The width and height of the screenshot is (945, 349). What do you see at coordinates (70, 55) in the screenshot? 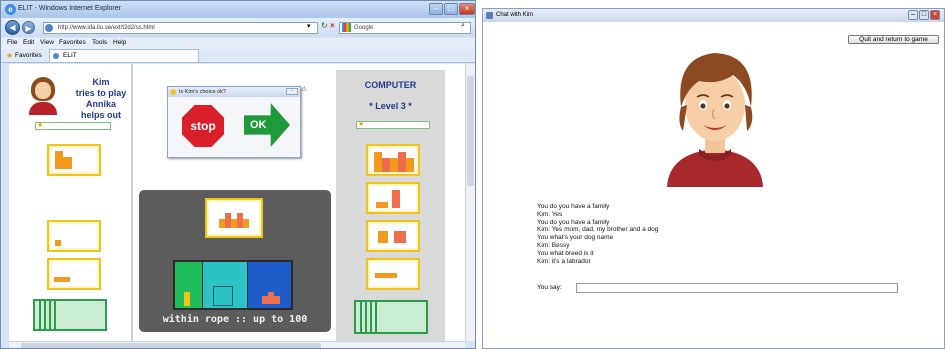
I see `tab-label: ELIT` at bounding box center [70, 55].